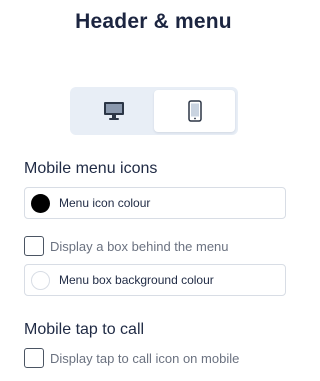 This screenshot has height=381, width=320. I want to click on menu-box-background-label: Menu box background colour, so click(136, 280).